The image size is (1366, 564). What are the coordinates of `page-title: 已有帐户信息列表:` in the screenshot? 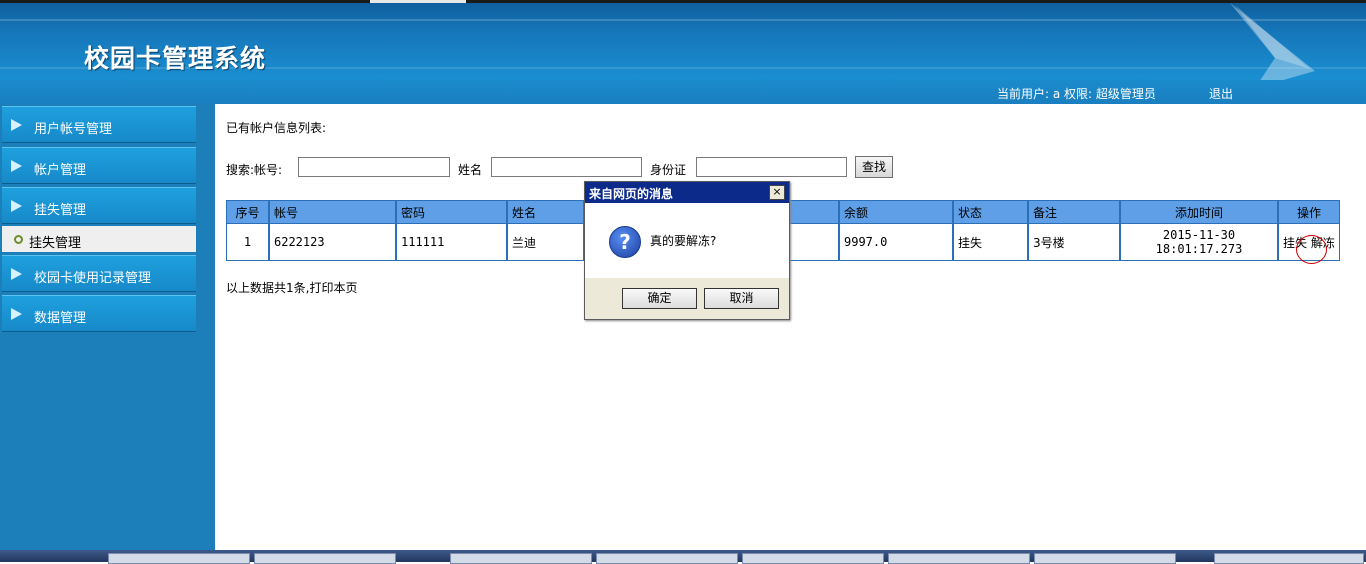 It's located at (276, 128).